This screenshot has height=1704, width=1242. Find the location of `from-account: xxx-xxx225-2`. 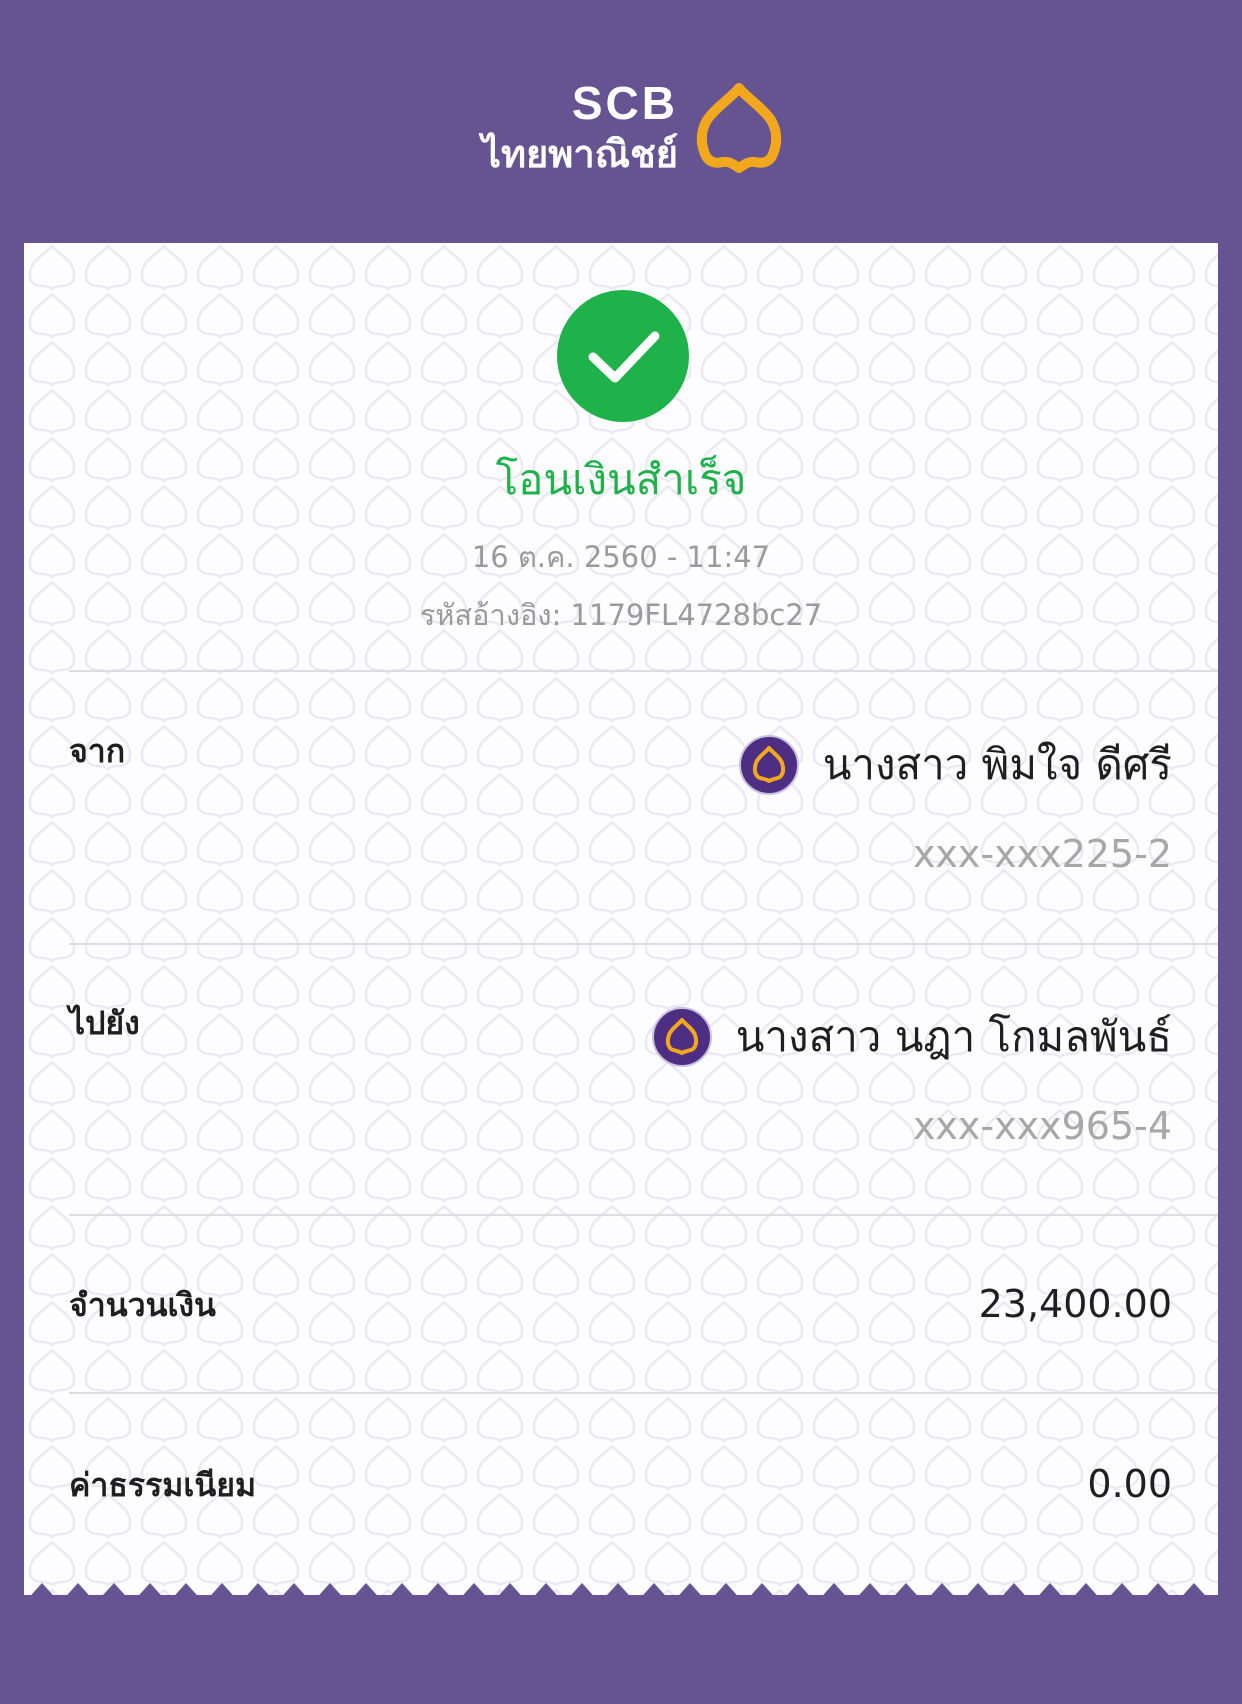

from-account: xxx-xxx225-2 is located at coordinates (1042, 854).